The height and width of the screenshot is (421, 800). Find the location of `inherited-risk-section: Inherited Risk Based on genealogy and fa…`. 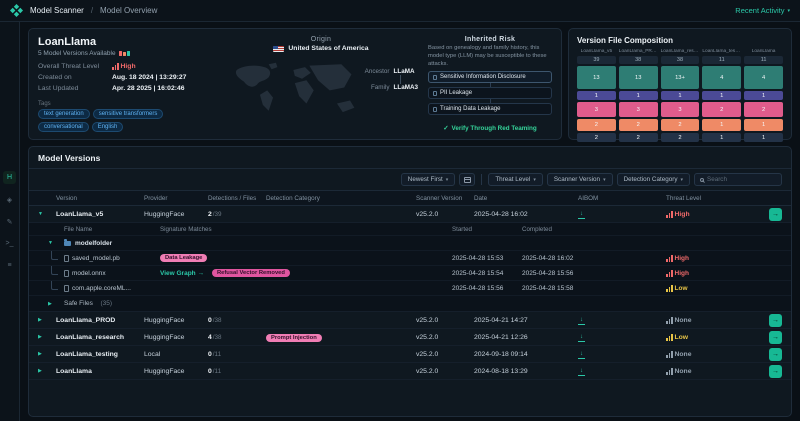

inherited-risk-section: Inherited Risk Based on genealogy and fa… is located at coordinates (490, 84).